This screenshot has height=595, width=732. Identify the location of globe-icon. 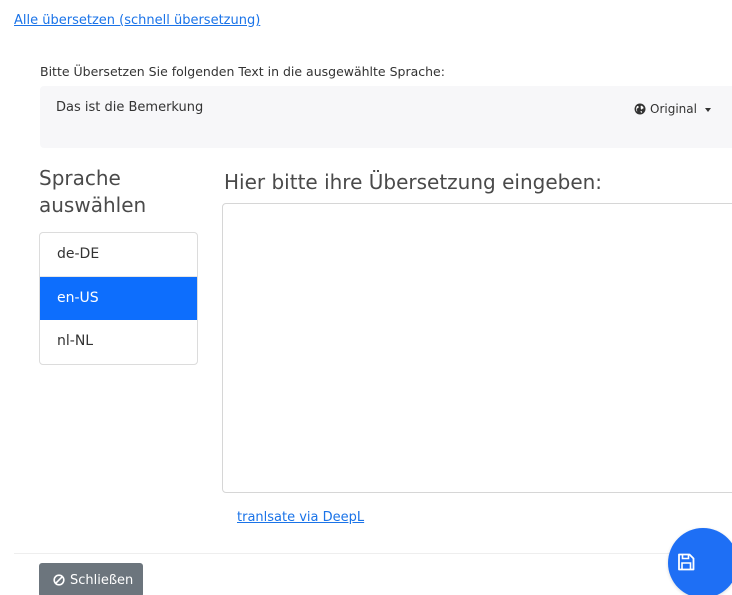
(640, 109).